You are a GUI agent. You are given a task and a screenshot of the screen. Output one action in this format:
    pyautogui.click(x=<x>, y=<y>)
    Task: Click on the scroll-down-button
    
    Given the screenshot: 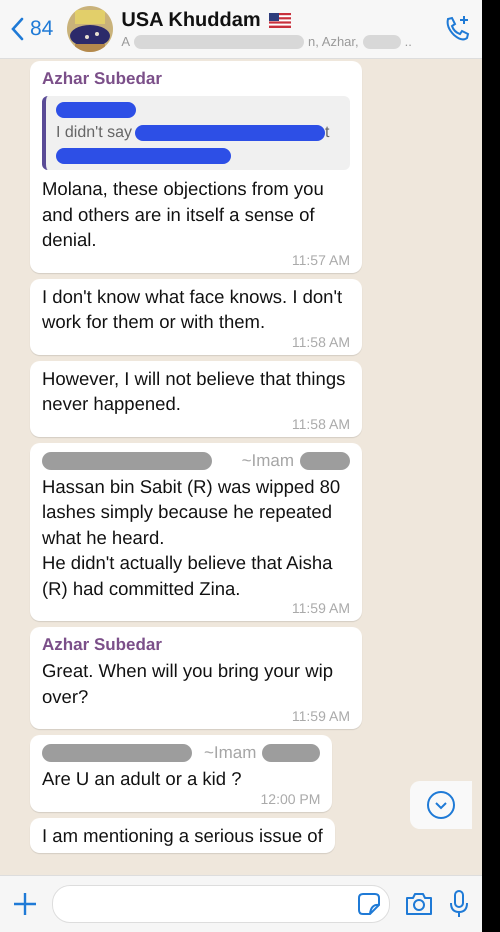 What is the action you would take?
    pyautogui.click(x=441, y=805)
    